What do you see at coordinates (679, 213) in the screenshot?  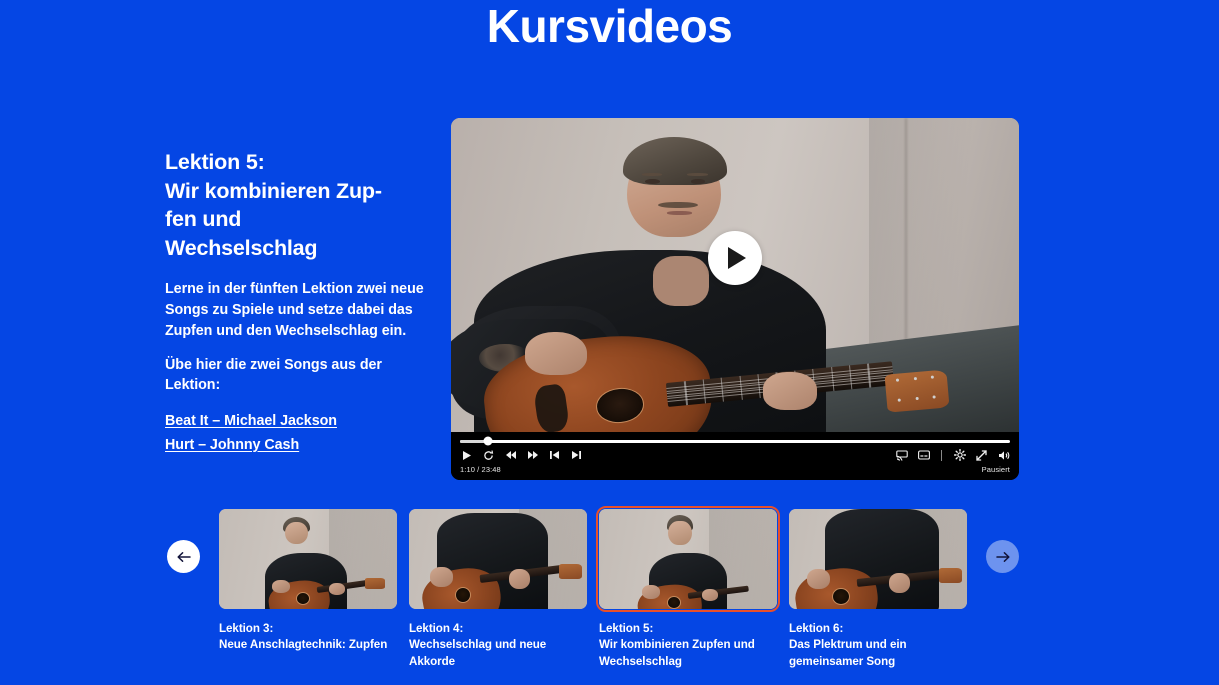 I see `instructor-mouth` at bounding box center [679, 213].